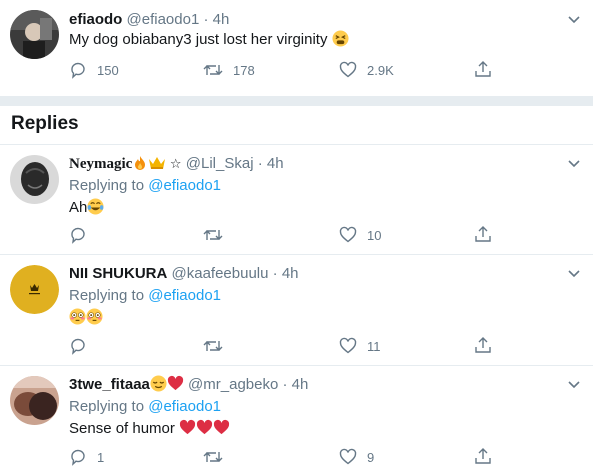 This screenshot has height=473, width=593. What do you see at coordinates (86, 457) in the screenshot?
I see `reply-action: 1` at bounding box center [86, 457].